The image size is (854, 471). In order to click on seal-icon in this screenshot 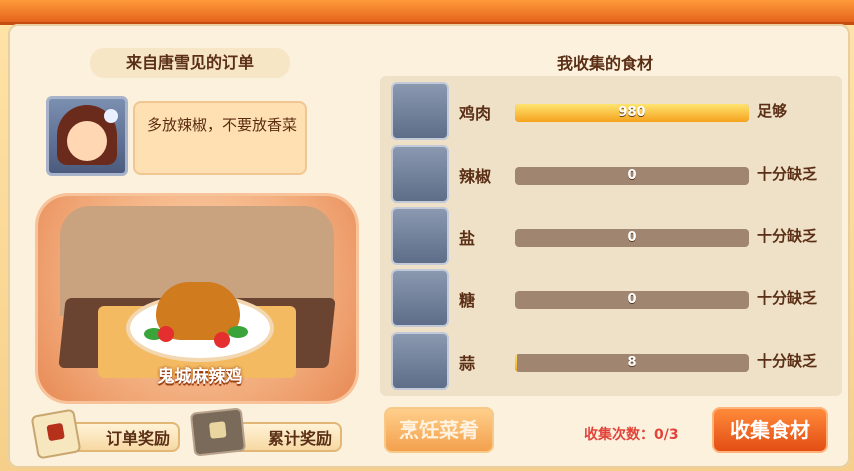, I will do `click(55, 432)`.